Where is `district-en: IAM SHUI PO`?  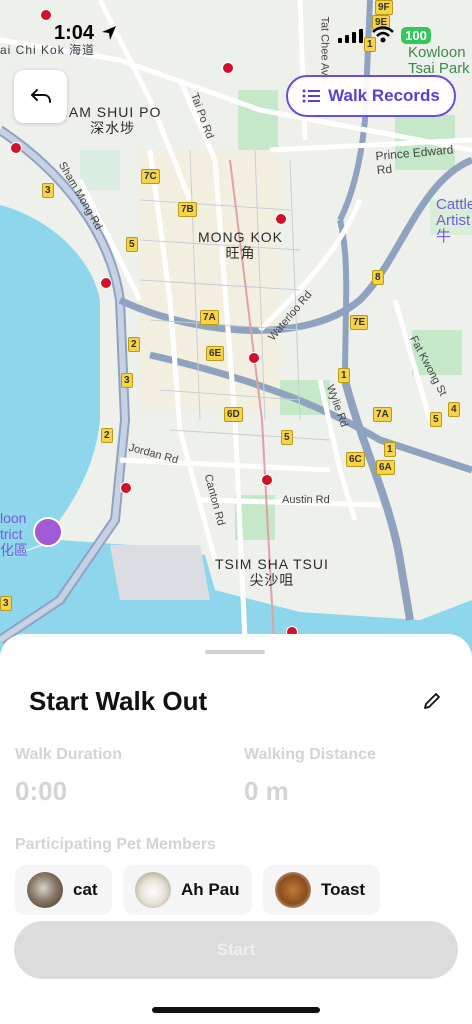
district-en: IAM SHUI PO is located at coordinates (113, 112).